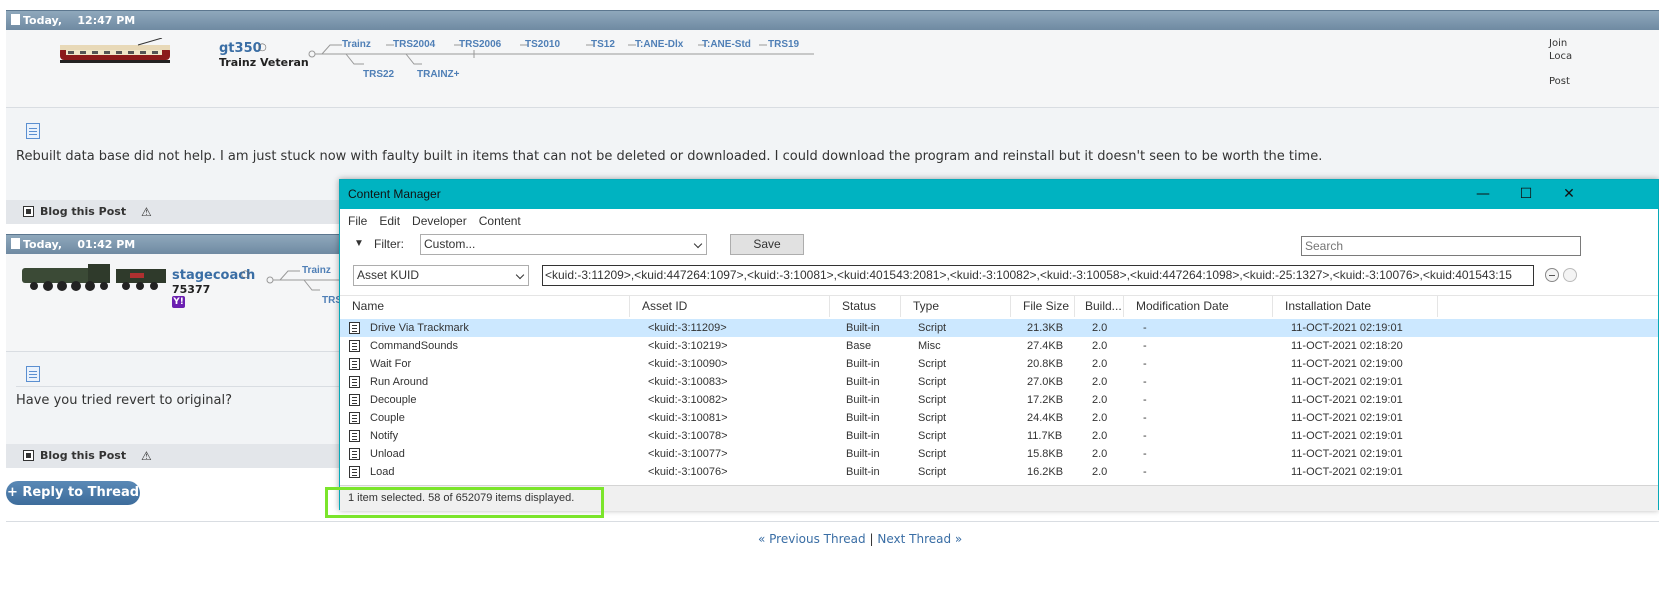 The image size is (1659, 592). Describe the element at coordinates (355, 218) in the screenshot. I see `menu-file: File` at that location.